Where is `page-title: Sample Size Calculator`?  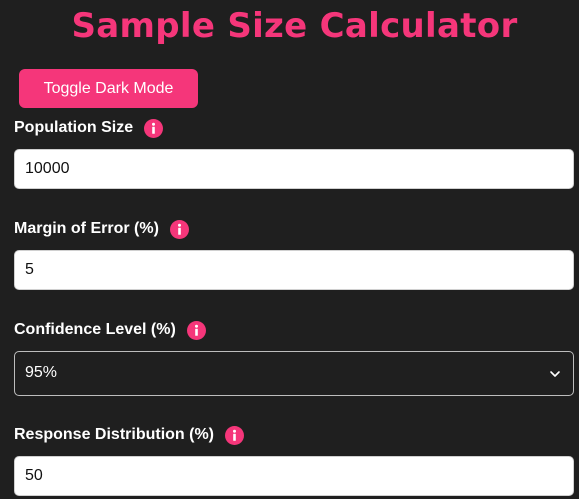
page-title: Sample Size Calculator is located at coordinates (294, 26).